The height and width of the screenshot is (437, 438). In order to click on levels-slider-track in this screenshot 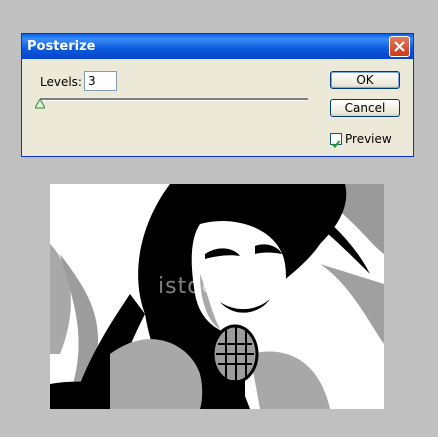, I will do `click(174, 99)`.